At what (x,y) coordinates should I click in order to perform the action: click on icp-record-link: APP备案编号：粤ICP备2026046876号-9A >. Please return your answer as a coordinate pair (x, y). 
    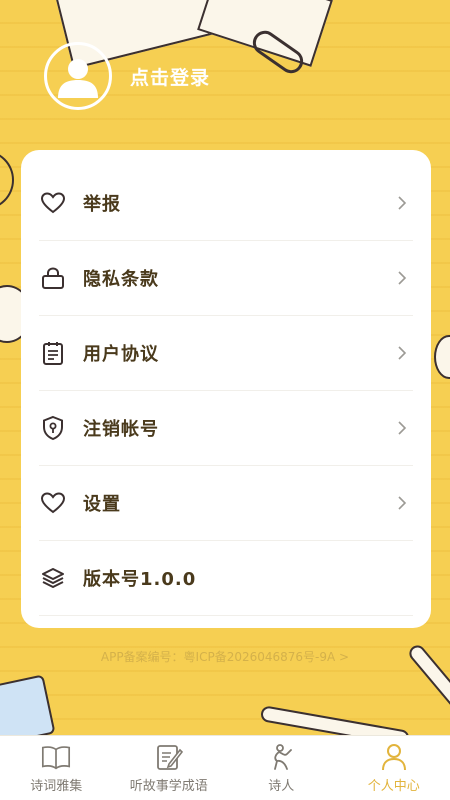
    Looking at the image, I should click on (225, 656).